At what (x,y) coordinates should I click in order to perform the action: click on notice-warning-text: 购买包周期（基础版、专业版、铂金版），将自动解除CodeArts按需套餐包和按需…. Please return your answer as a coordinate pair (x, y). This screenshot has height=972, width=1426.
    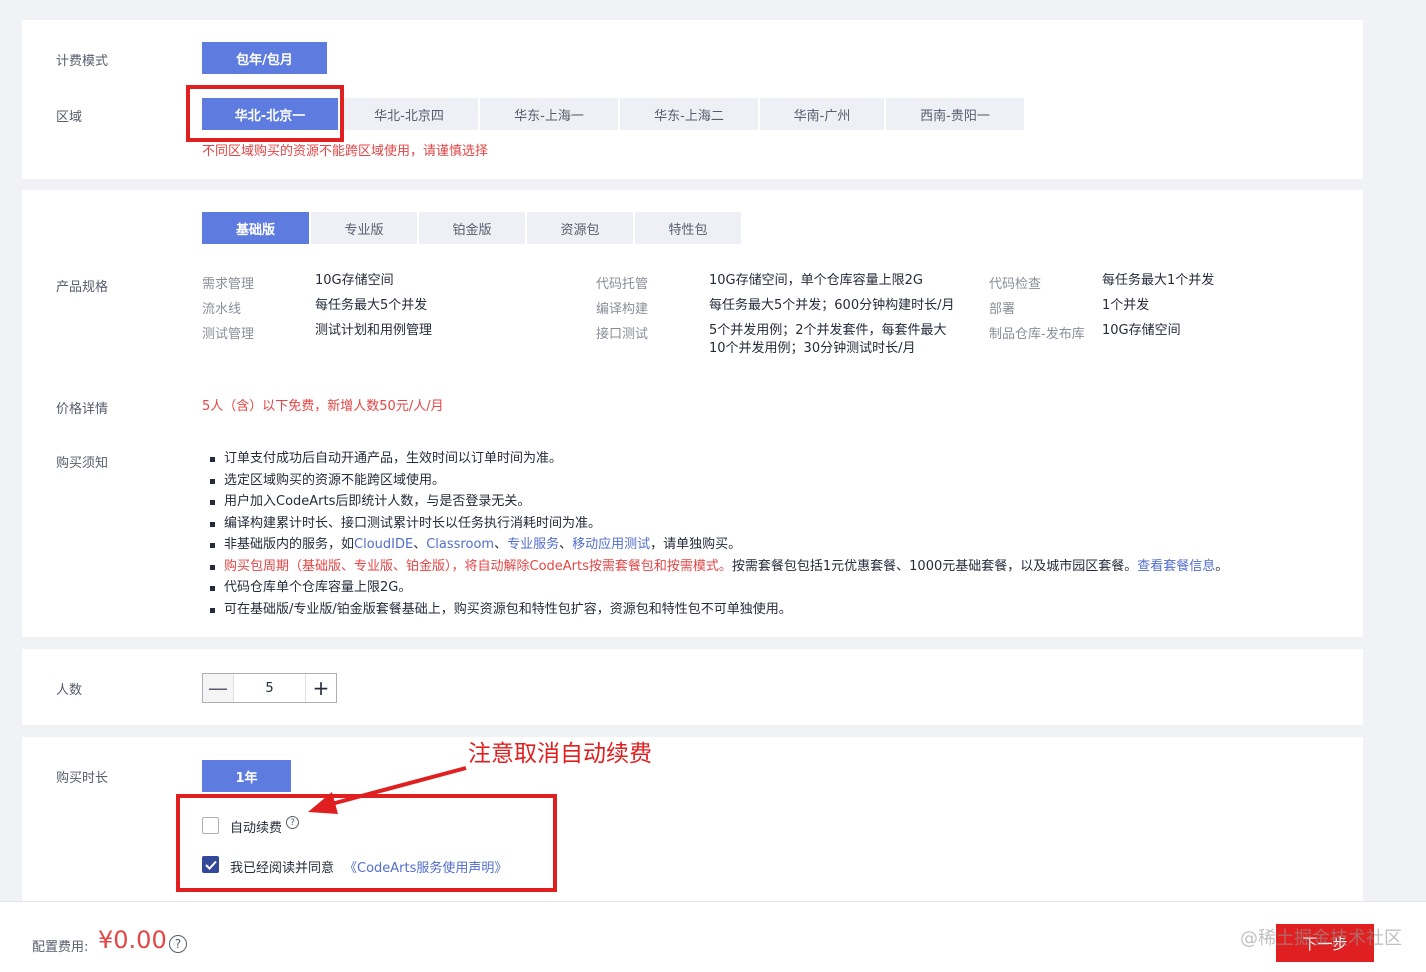
    Looking at the image, I should click on (478, 566).